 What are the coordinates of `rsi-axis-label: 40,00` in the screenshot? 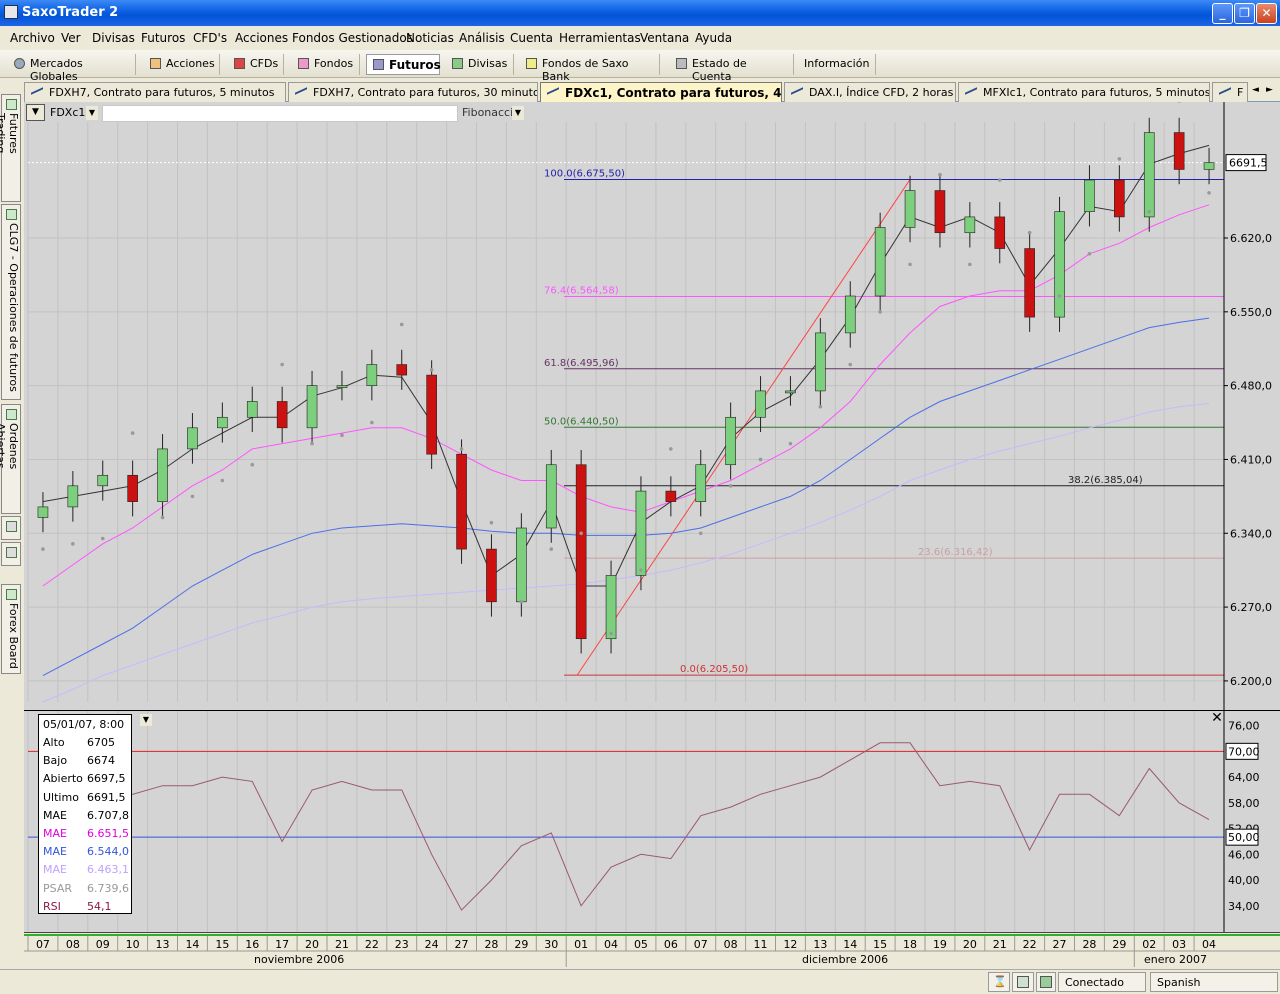 It's located at (1244, 880).